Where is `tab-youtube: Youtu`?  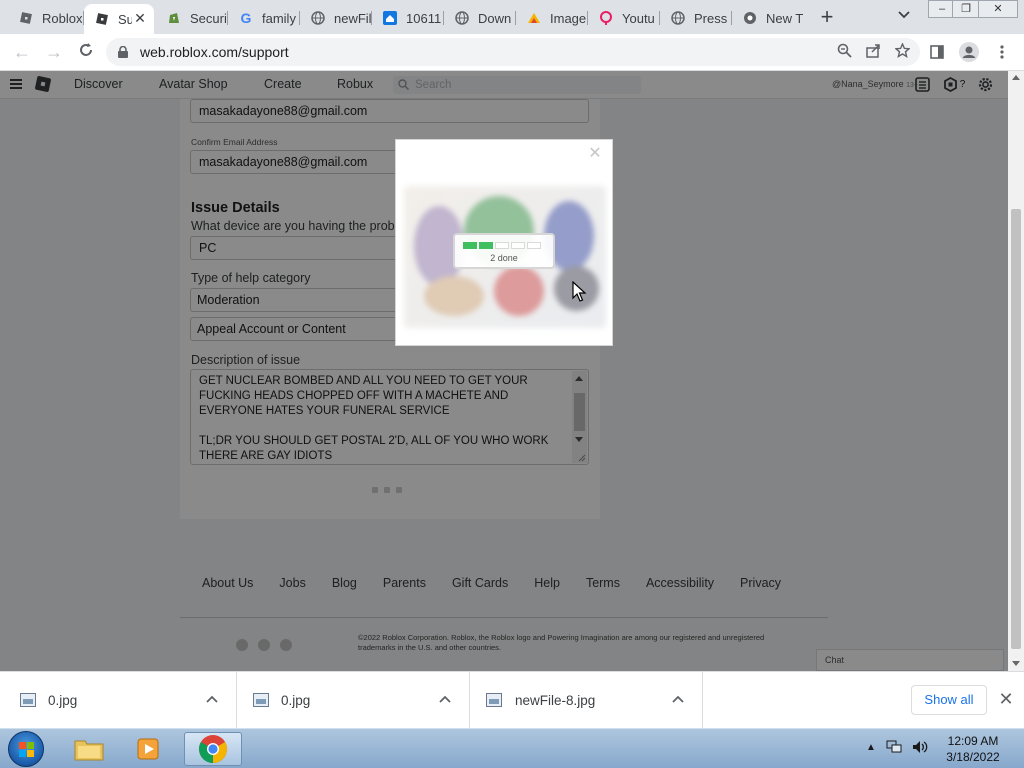
tab-youtube: Youtu is located at coordinates (624, 18).